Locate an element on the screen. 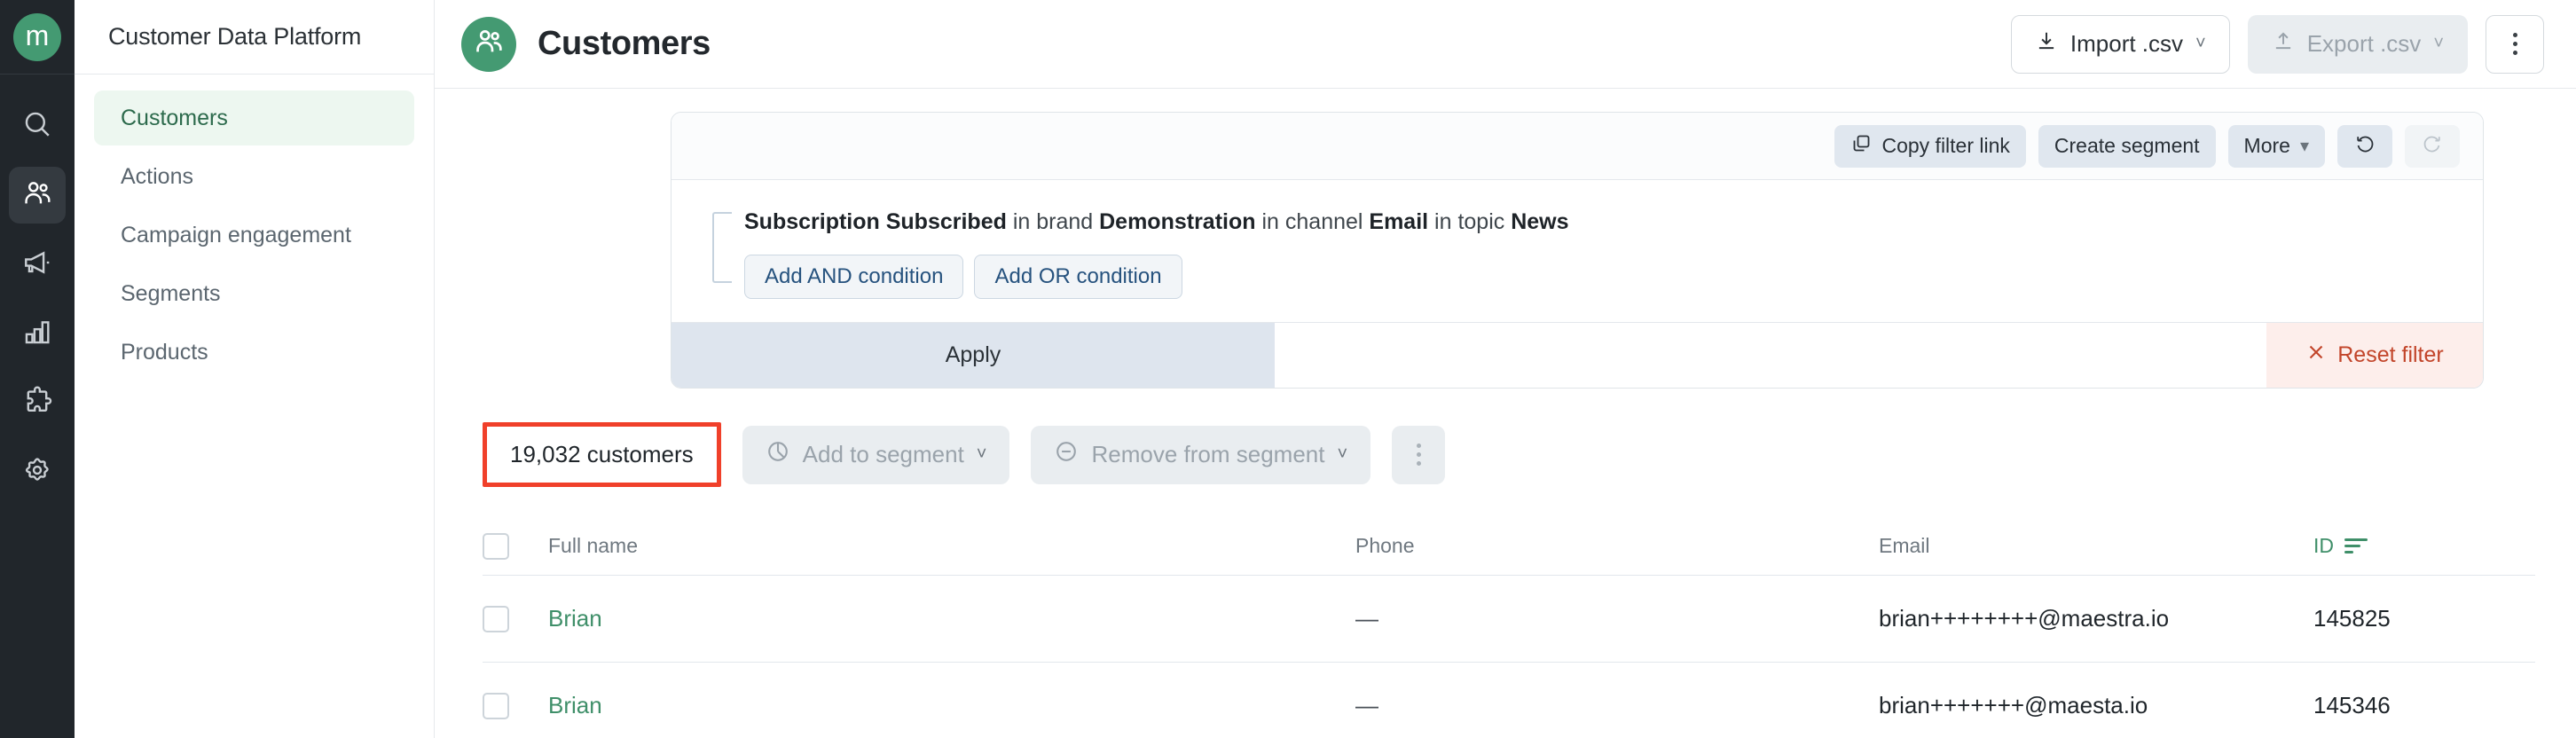 Image resolution: width=2576 pixels, height=738 pixels. apply-filter-button: Apply is located at coordinates (973, 355).